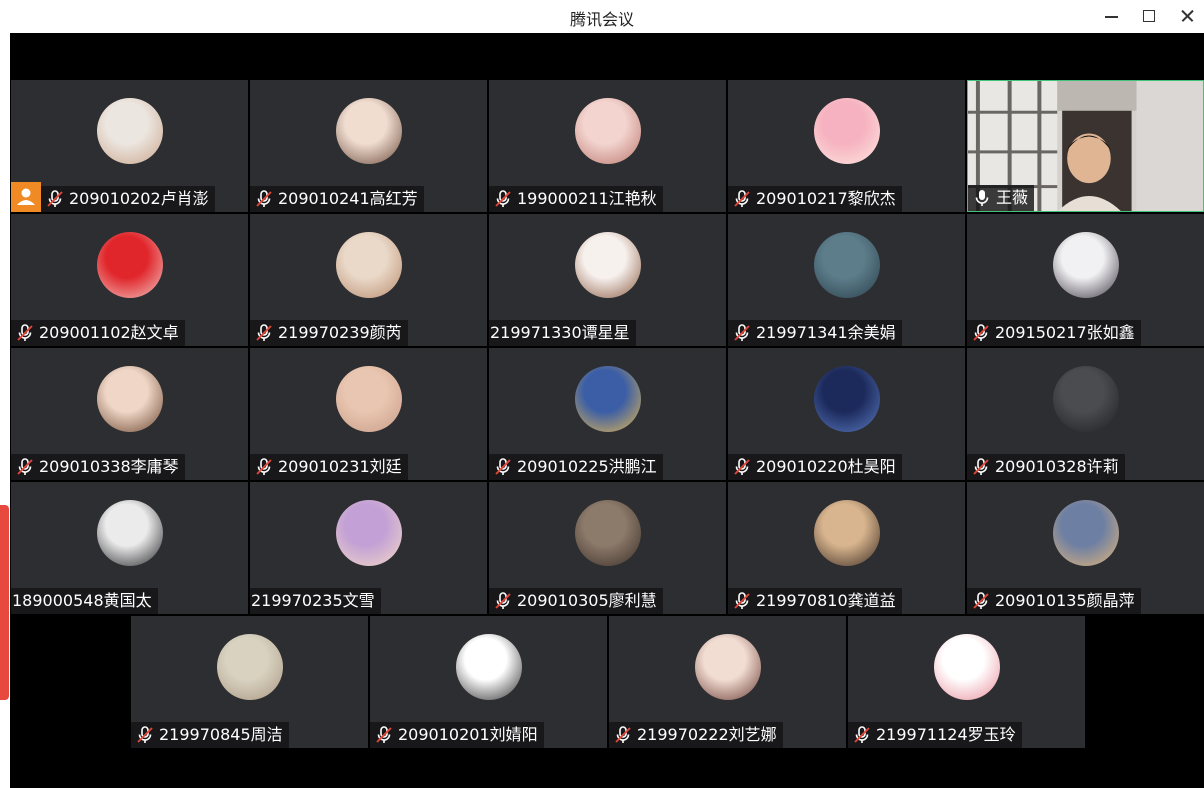 The width and height of the screenshot is (1204, 788). What do you see at coordinates (1149, 16) in the screenshot?
I see `maximize-icon` at bounding box center [1149, 16].